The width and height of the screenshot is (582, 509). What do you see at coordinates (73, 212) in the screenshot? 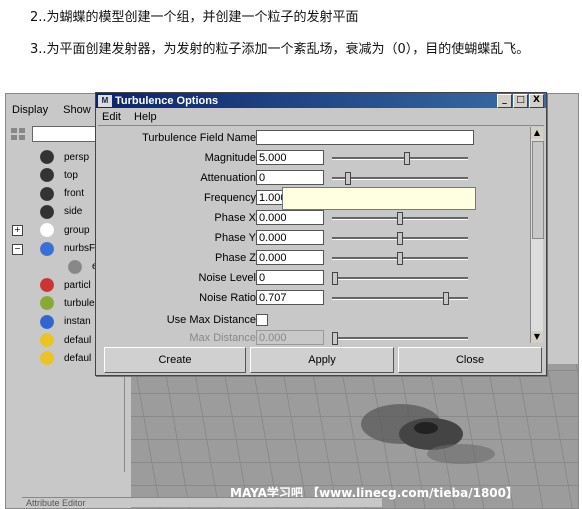
I see `outliner-item-label: side` at bounding box center [73, 212].